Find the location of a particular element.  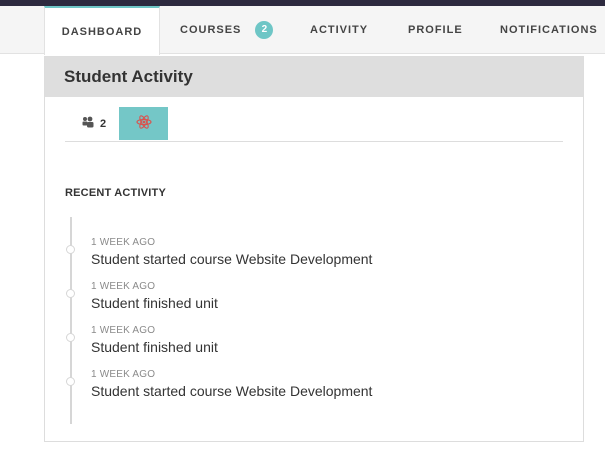

users-count: 2 is located at coordinates (103, 123).